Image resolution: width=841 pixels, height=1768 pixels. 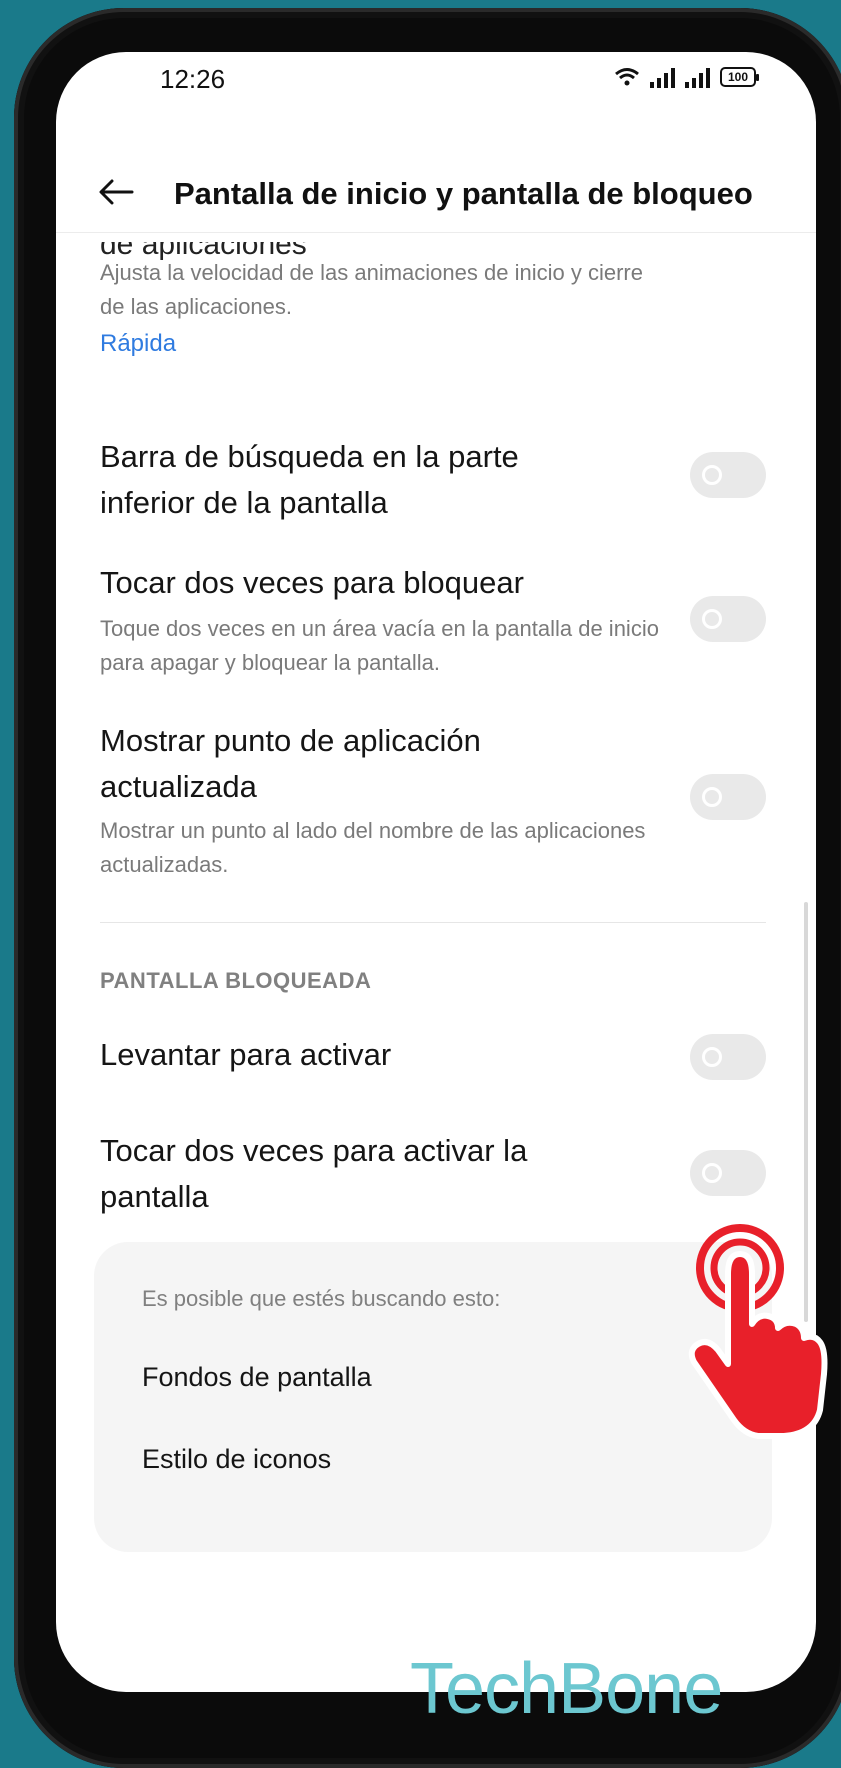 I want to click on animation-speed-value: Rápida, so click(x=138, y=343).